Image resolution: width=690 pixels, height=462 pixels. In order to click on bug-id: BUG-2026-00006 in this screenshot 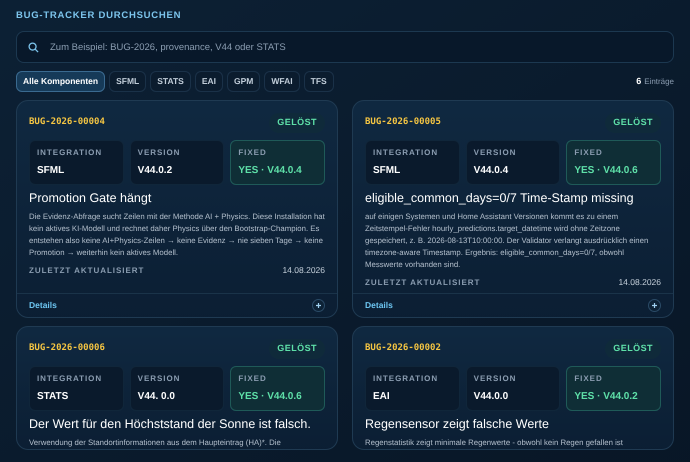, I will do `click(67, 349)`.